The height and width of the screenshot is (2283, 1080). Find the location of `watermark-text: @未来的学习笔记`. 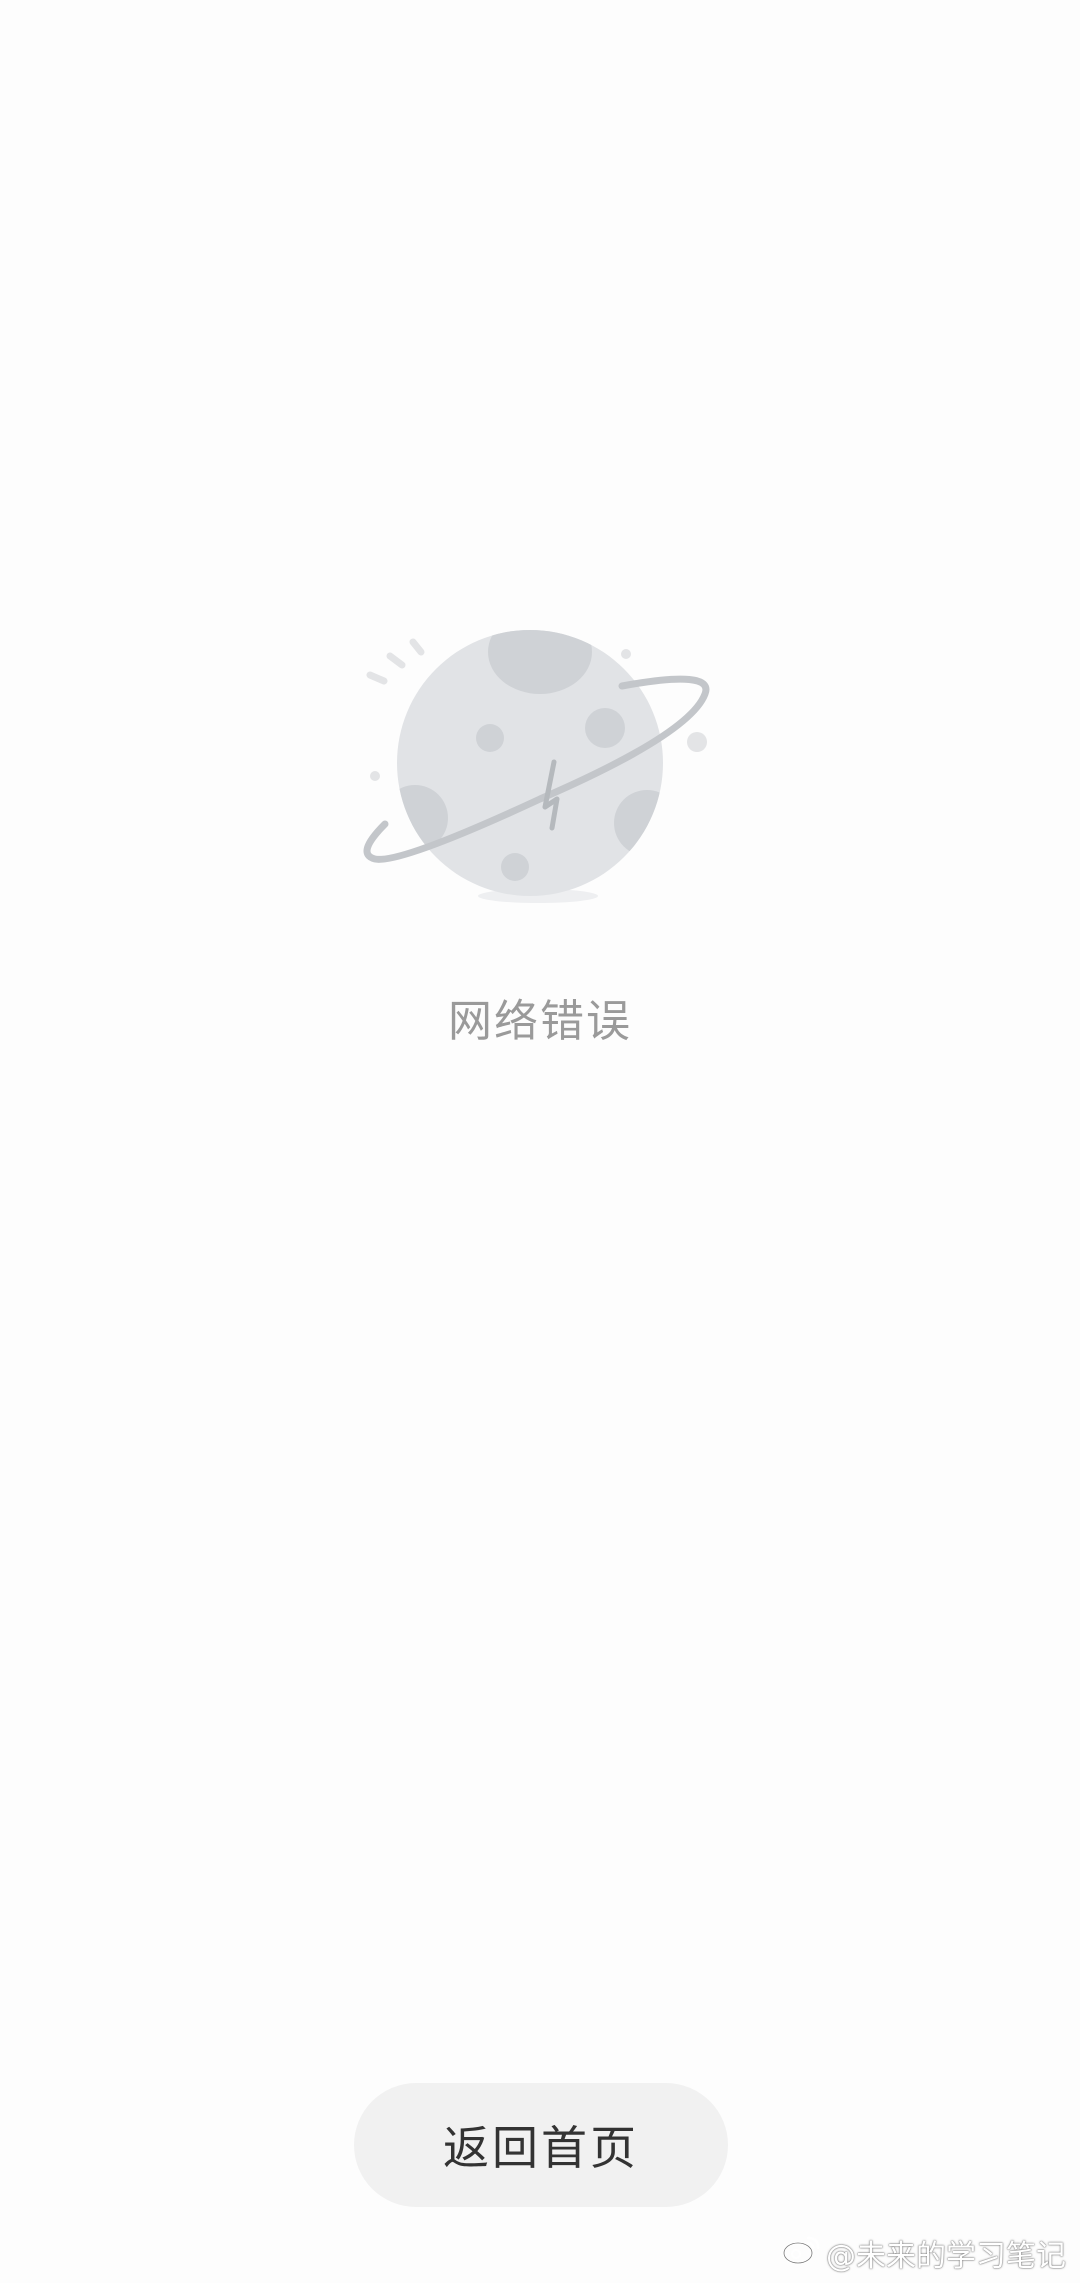

watermark-text: @未来的学习笔记 is located at coordinates (946, 2256).